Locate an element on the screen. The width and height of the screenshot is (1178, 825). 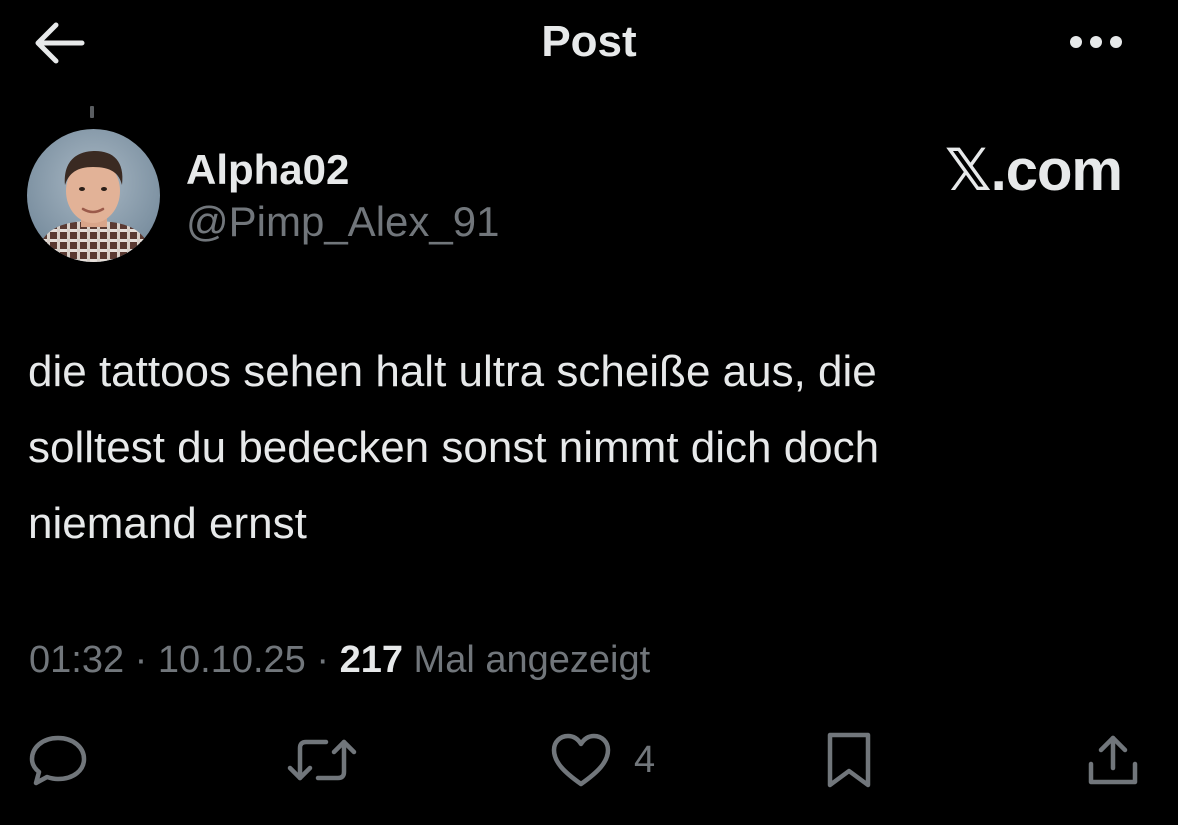
author-display-name: Alpha02 is located at coordinates (267, 170).